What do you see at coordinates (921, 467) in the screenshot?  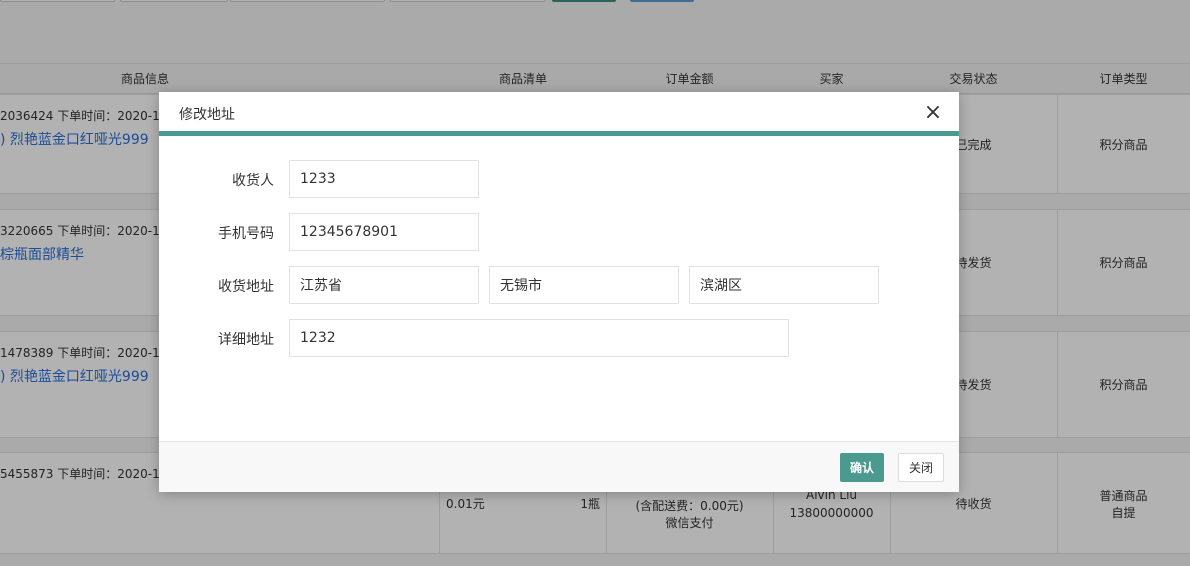 I see `close-button: 关闭` at bounding box center [921, 467].